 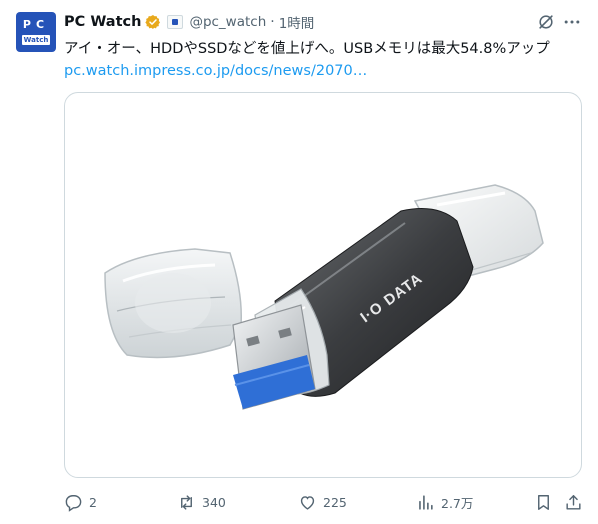 I want to click on author-name: PC Watch, so click(x=102, y=22).